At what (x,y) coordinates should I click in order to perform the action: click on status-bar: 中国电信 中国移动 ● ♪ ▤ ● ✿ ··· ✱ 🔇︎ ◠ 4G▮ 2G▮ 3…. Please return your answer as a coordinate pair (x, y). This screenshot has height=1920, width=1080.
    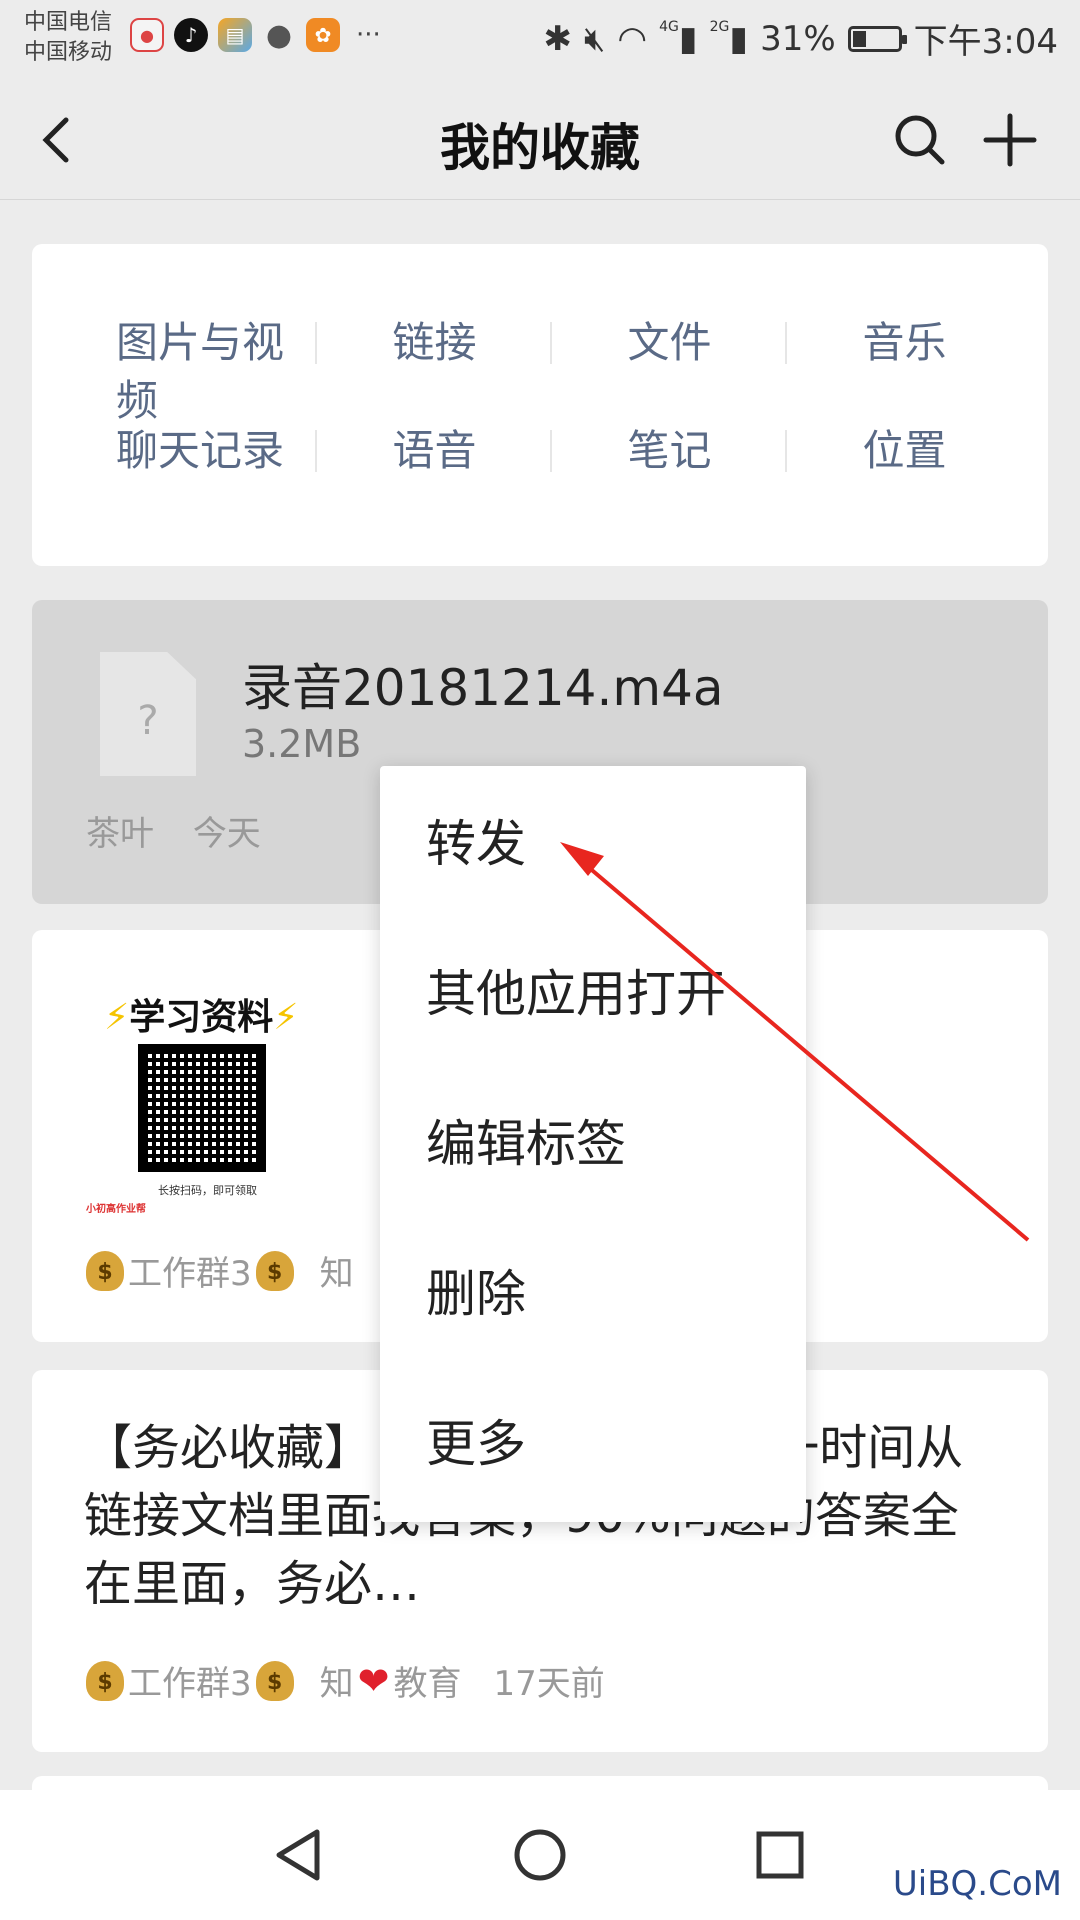
    Looking at the image, I should click on (540, 40).